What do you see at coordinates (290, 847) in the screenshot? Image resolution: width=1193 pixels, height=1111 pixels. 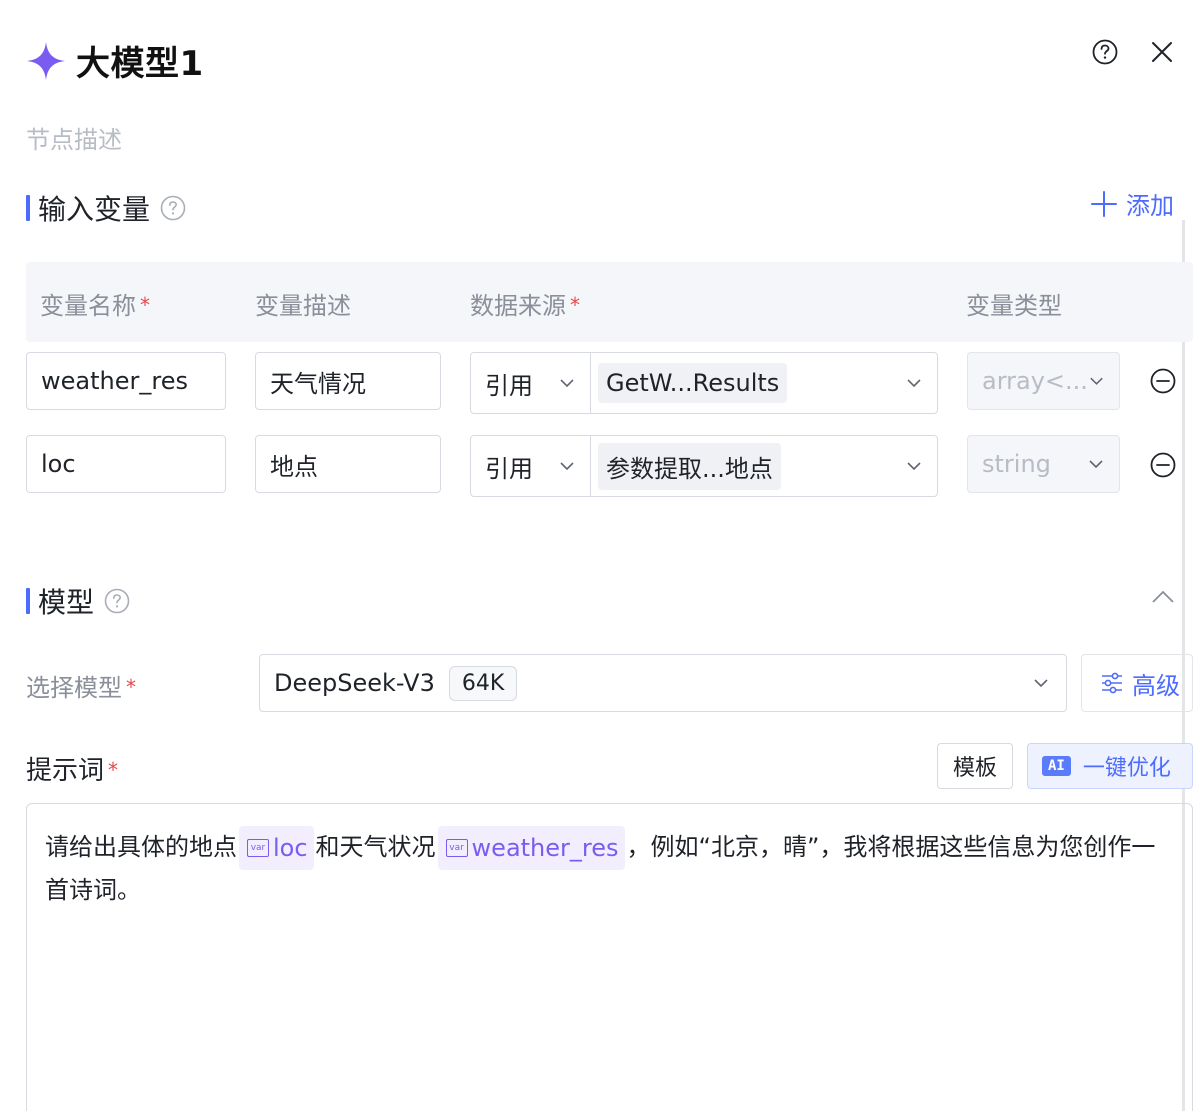 I see `variable-reference-name: loc` at bounding box center [290, 847].